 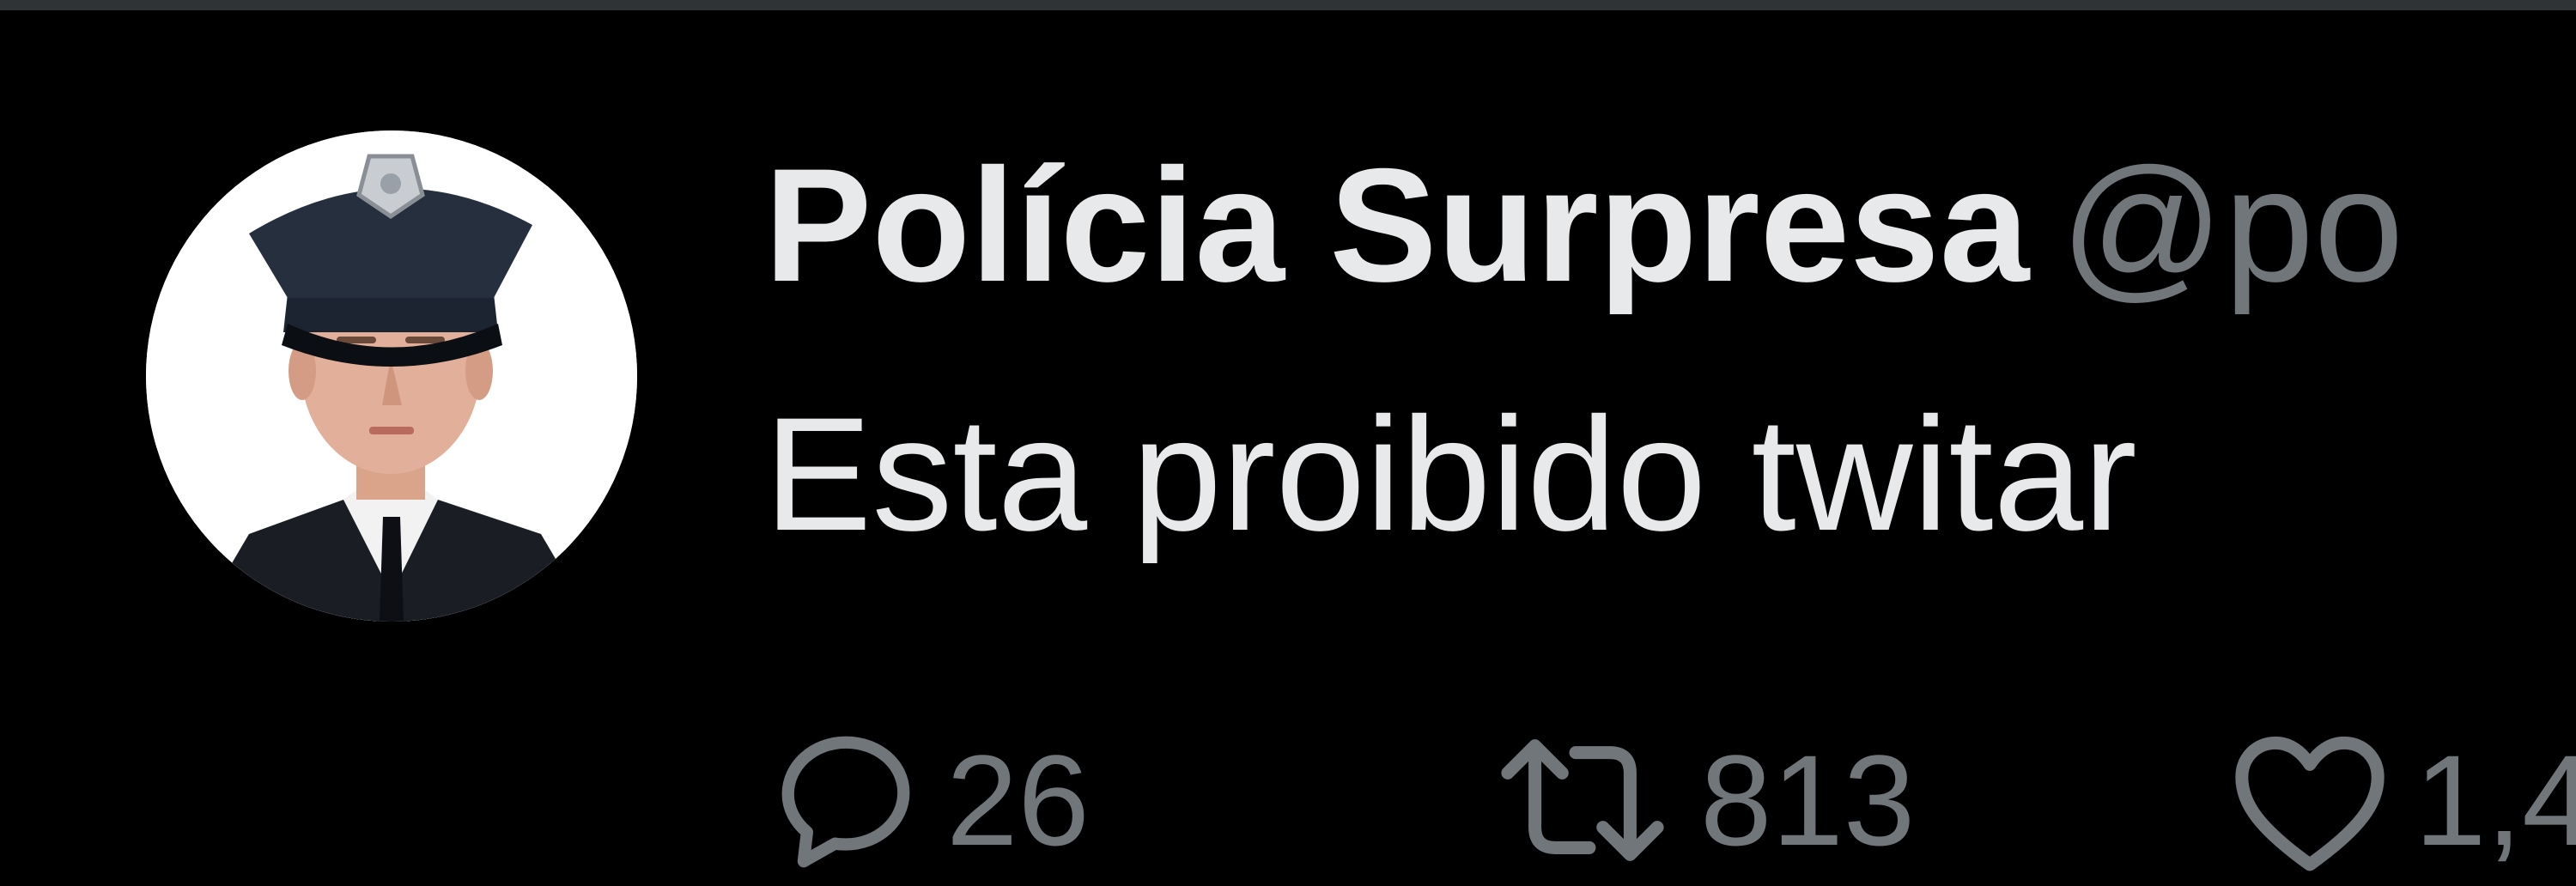 I want to click on user-handle: @po, so click(x=2231, y=225).